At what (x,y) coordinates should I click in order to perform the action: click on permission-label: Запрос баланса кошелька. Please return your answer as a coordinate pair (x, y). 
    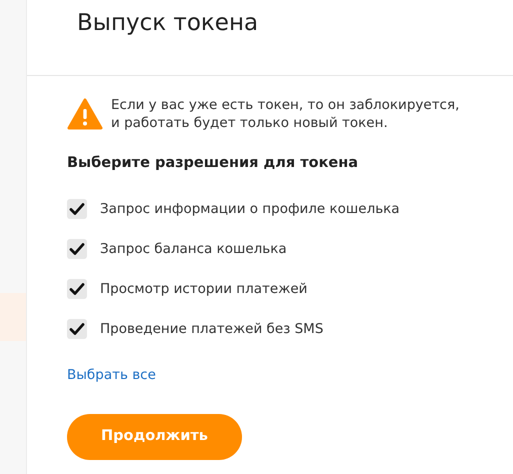
    Looking at the image, I should click on (193, 250).